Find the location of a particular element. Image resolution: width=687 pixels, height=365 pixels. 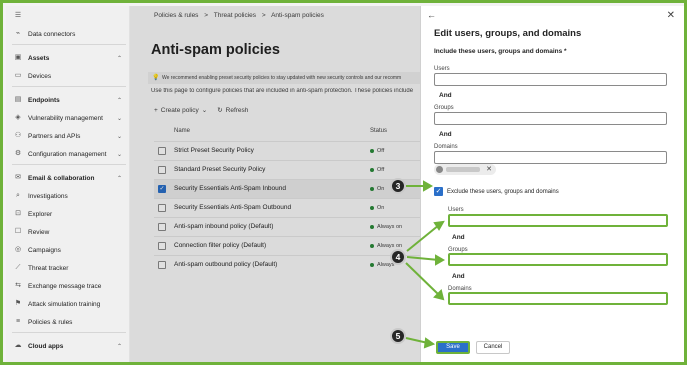

sidebar-item-policies-rules: ≡ Policies & rules is located at coordinates (68, 322).